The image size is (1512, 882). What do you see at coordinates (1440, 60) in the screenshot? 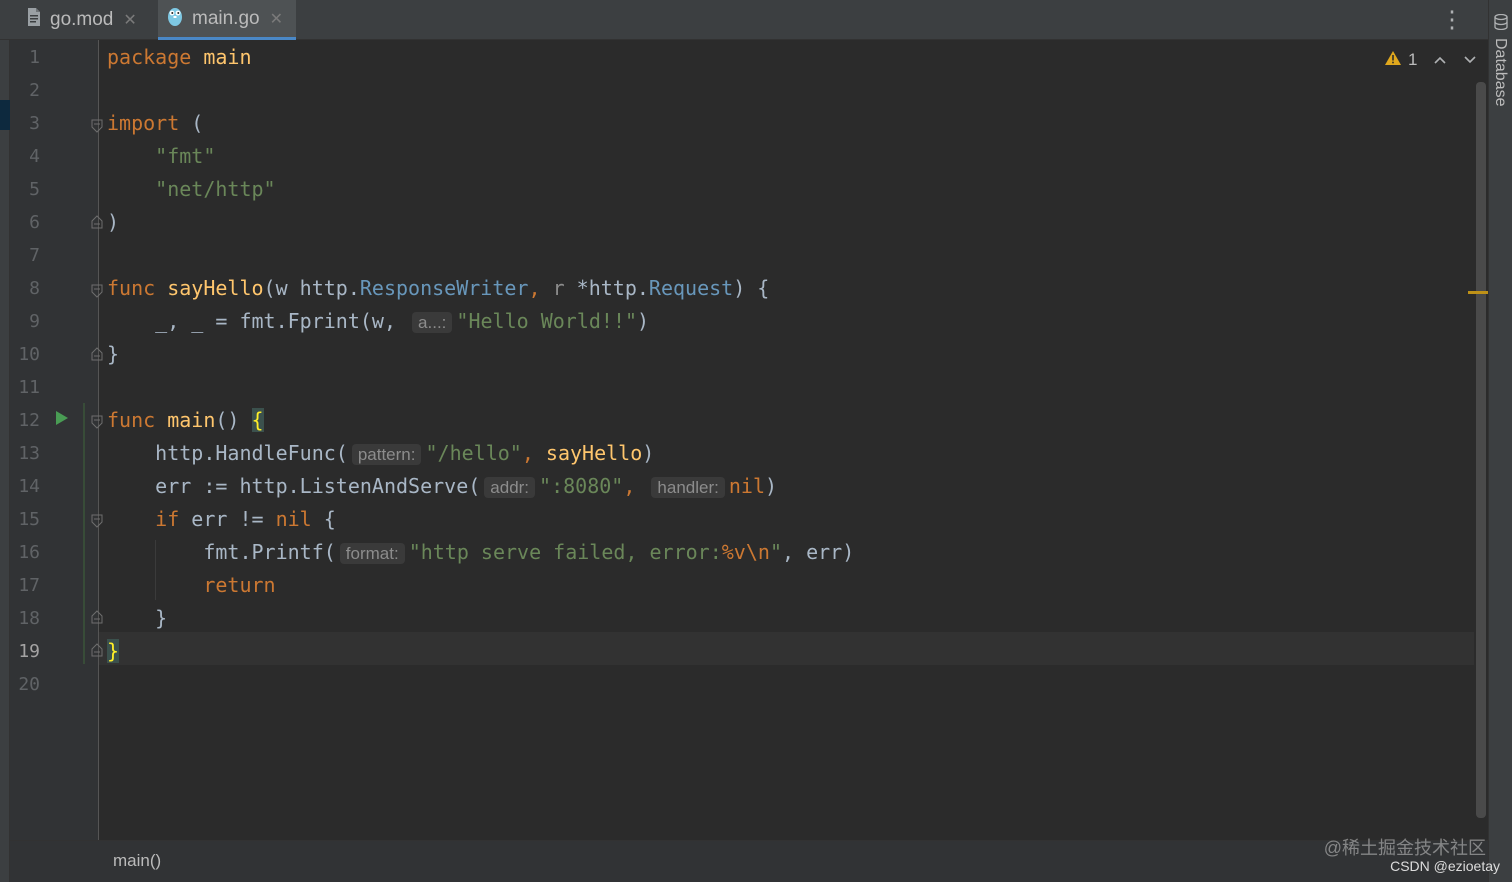
I see `previous-highlight-icon` at bounding box center [1440, 60].